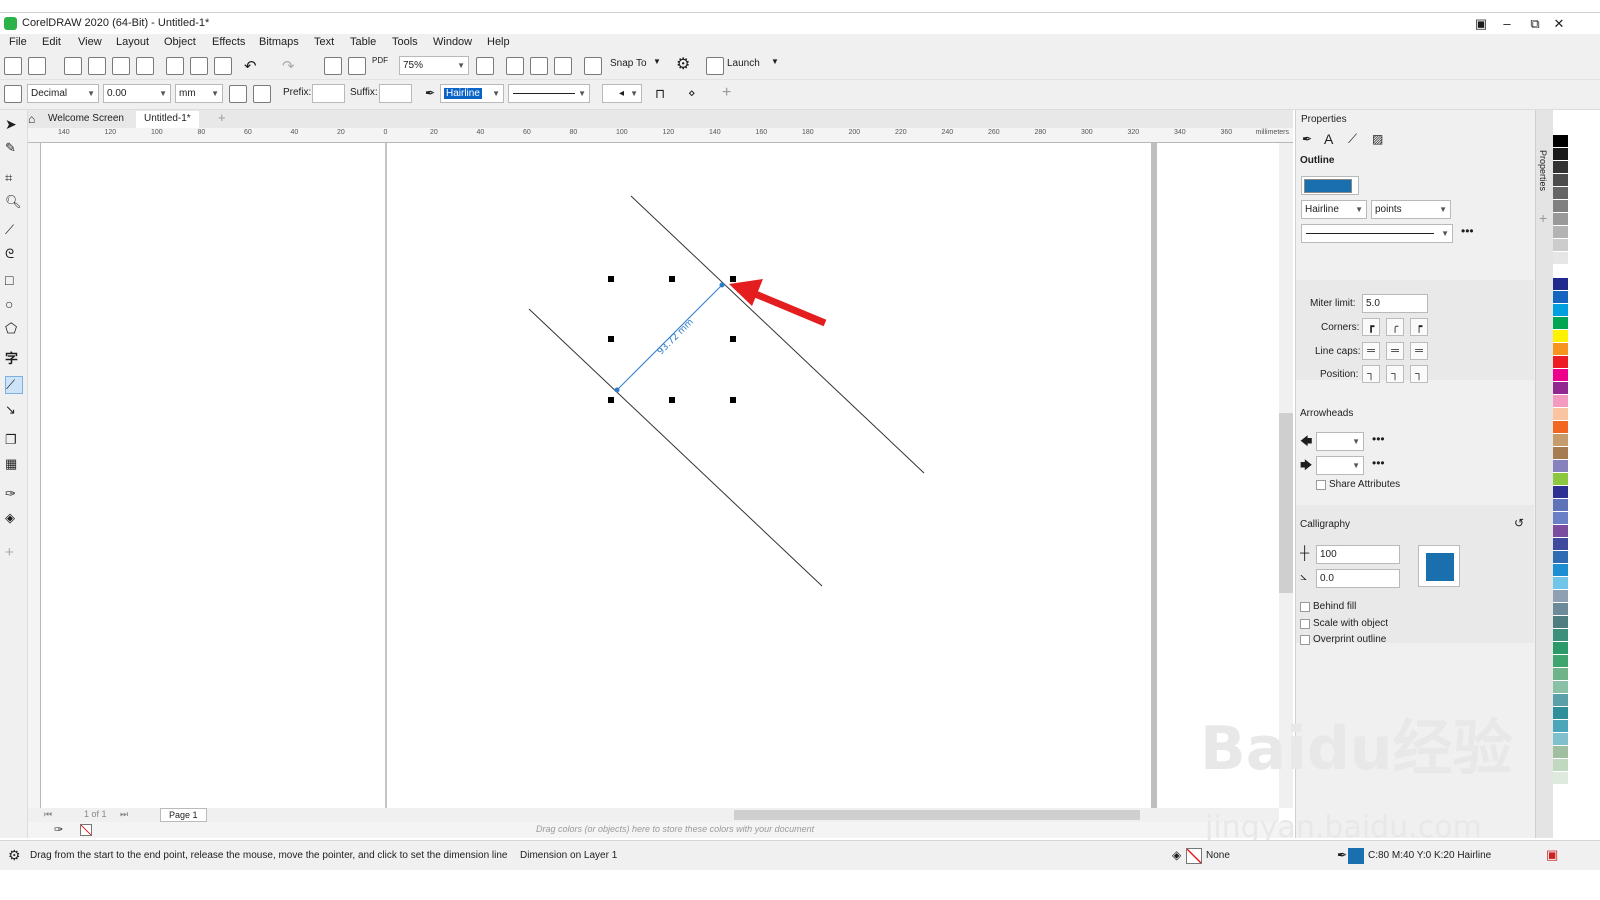 The height and width of the screenshot is (900, 1600). I want to click on add-icon: +, so click(726, 93).